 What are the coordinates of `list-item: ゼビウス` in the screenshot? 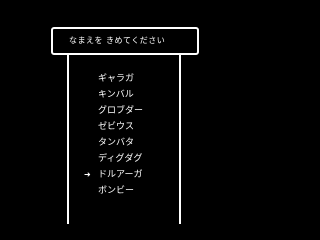 It's located at (137, 127).